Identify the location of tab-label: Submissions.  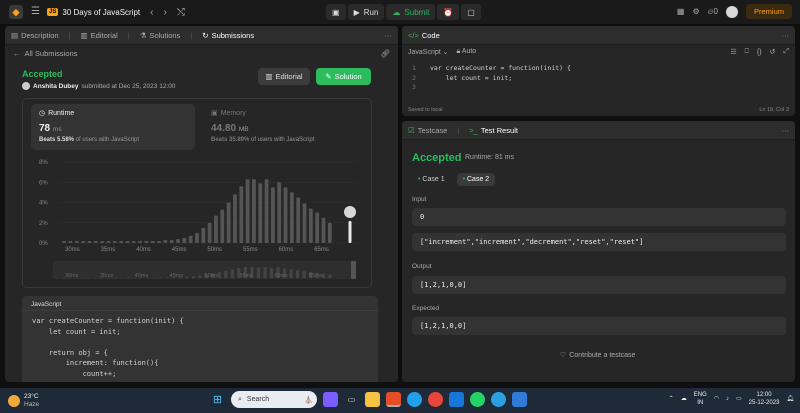
(233, 35).